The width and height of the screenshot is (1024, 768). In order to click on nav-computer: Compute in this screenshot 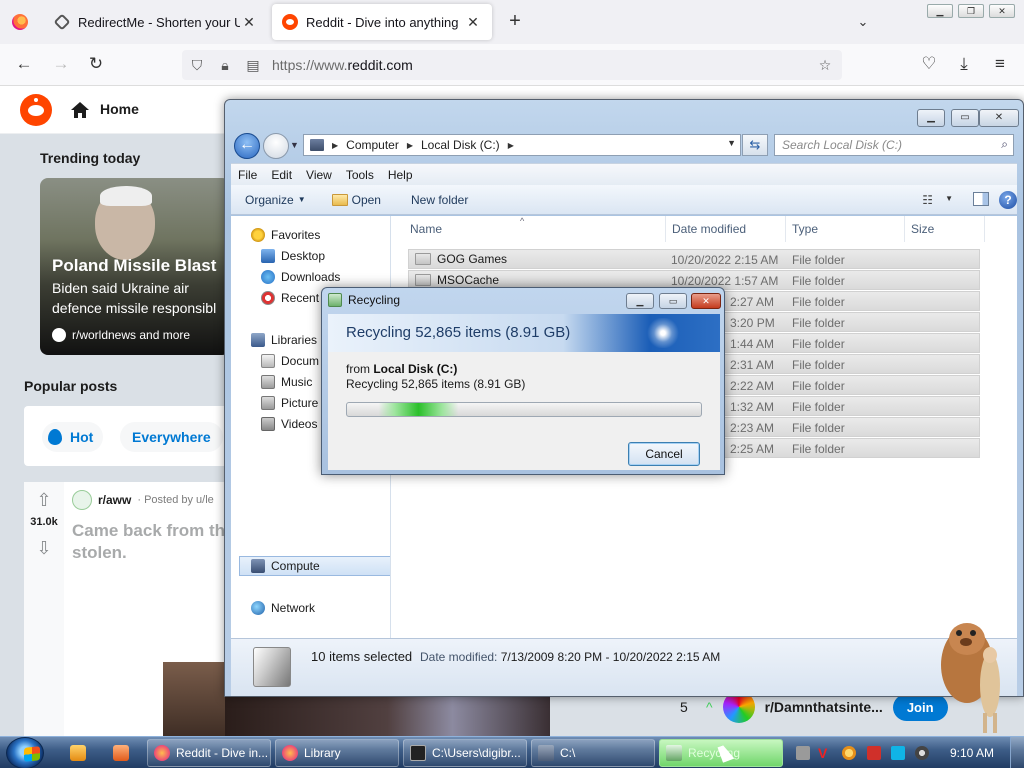, I will do `click(285, 566)`.